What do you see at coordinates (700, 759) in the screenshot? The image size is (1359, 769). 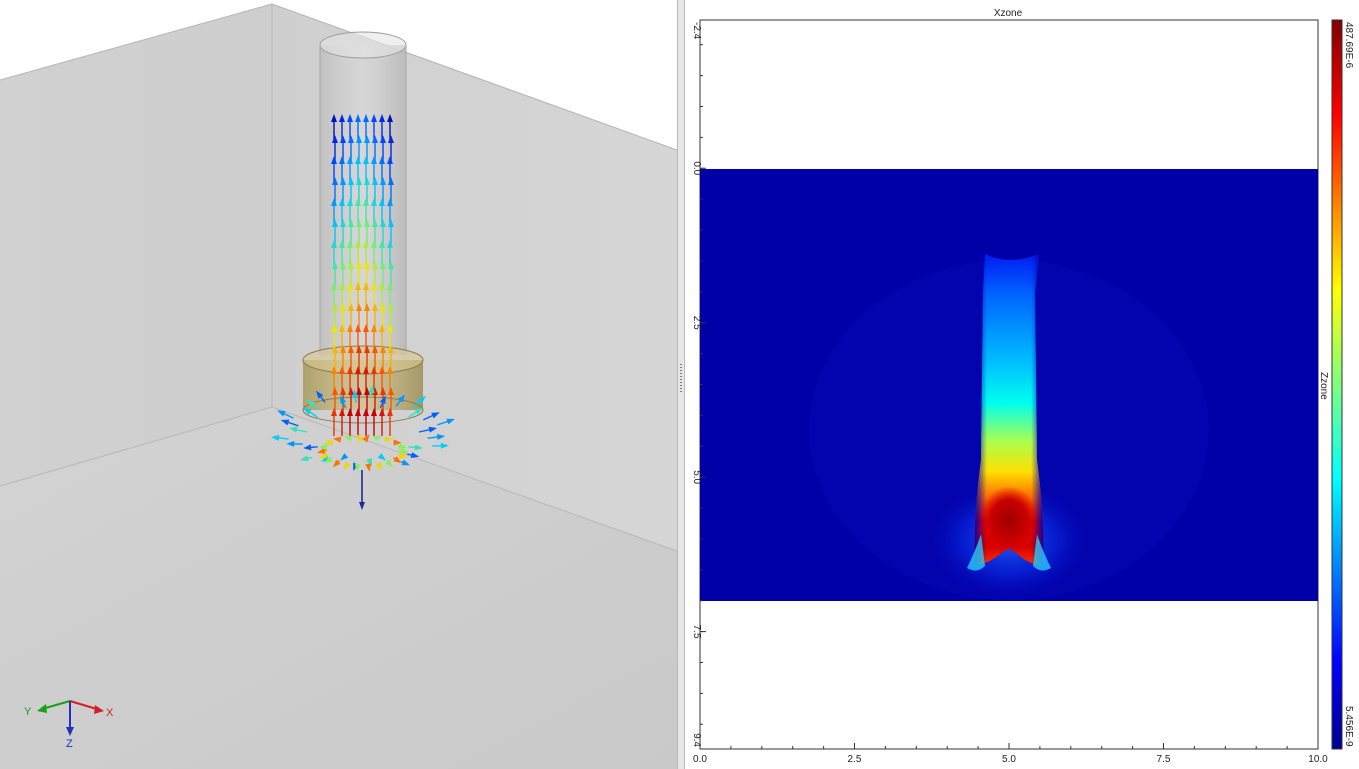 I see `x-tick-label: 0.0` at bounding box center [700, 759].